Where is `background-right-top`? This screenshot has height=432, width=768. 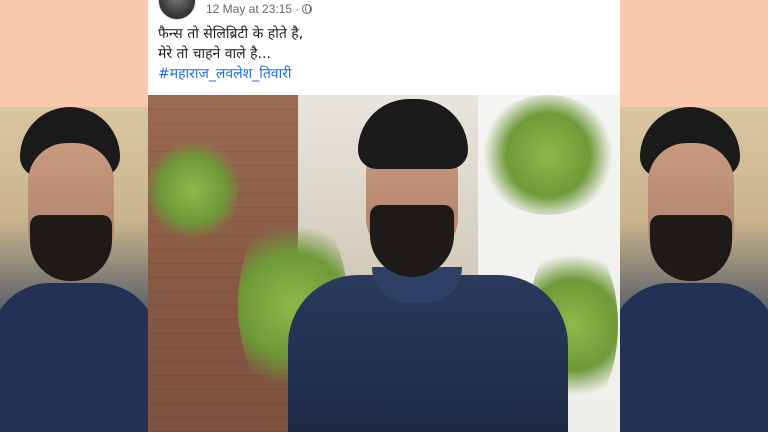
background-right-top is located at coordinates (694, 53).